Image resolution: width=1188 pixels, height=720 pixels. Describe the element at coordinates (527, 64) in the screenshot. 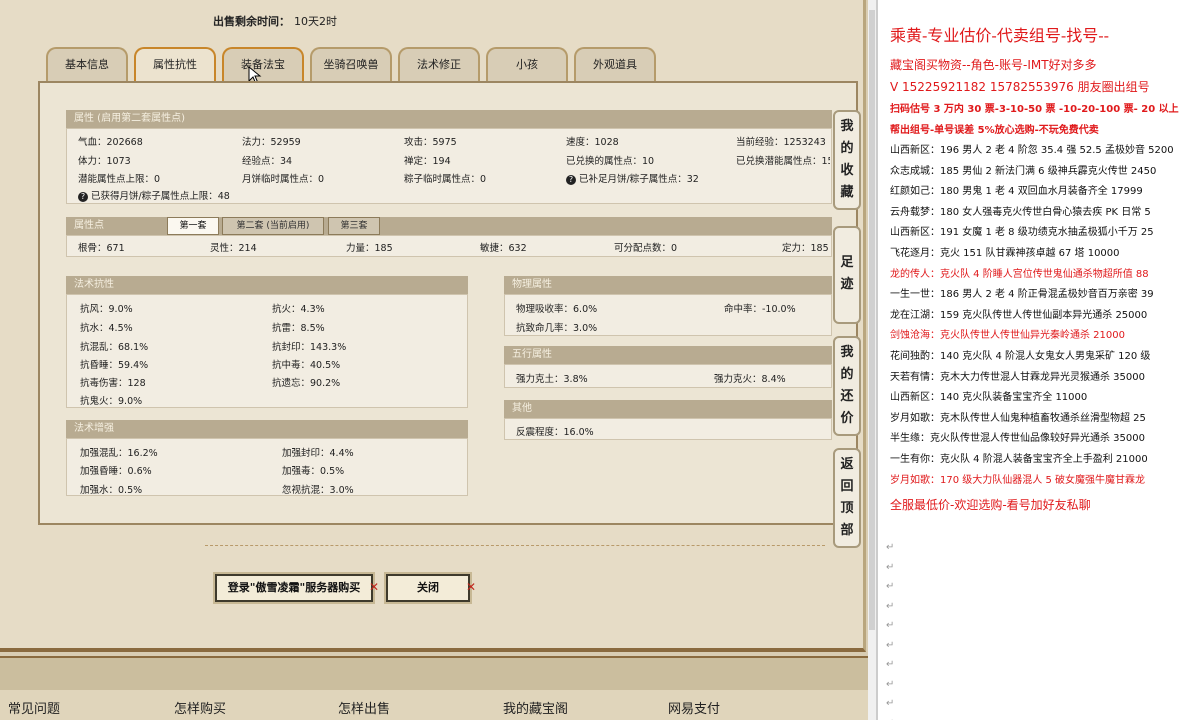

I see `tab-child: 小孩` at that location.